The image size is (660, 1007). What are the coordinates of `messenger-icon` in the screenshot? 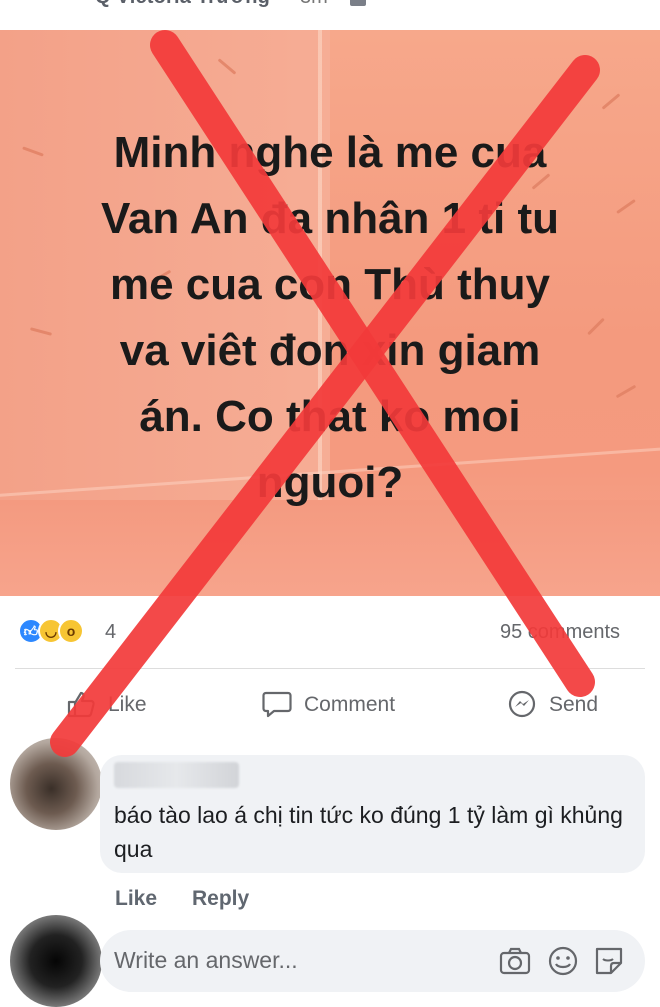 It's located at (522, 704).